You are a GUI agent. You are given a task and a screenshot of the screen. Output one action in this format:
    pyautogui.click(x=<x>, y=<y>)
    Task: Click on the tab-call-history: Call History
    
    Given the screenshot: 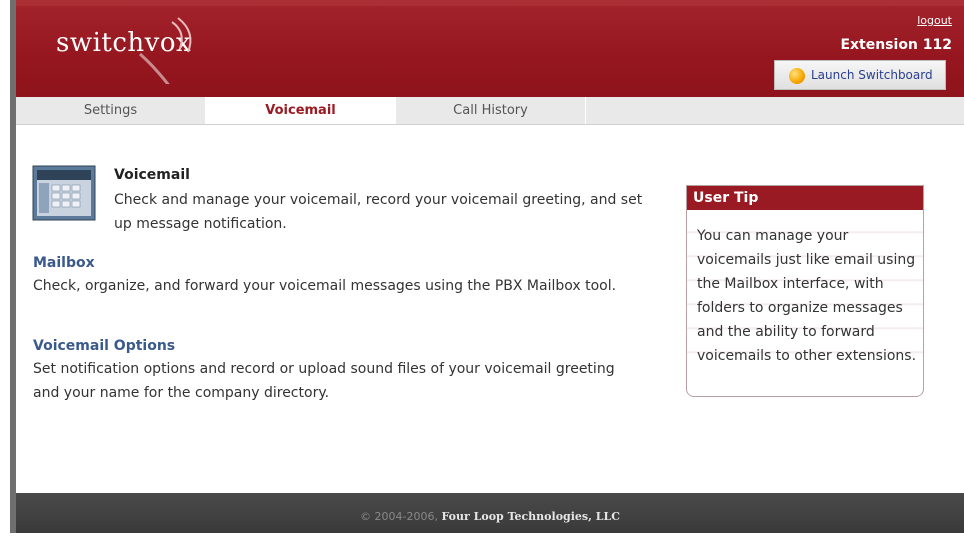 What is the action you would take?
    pyautogui.click(x=491, y=110)
    